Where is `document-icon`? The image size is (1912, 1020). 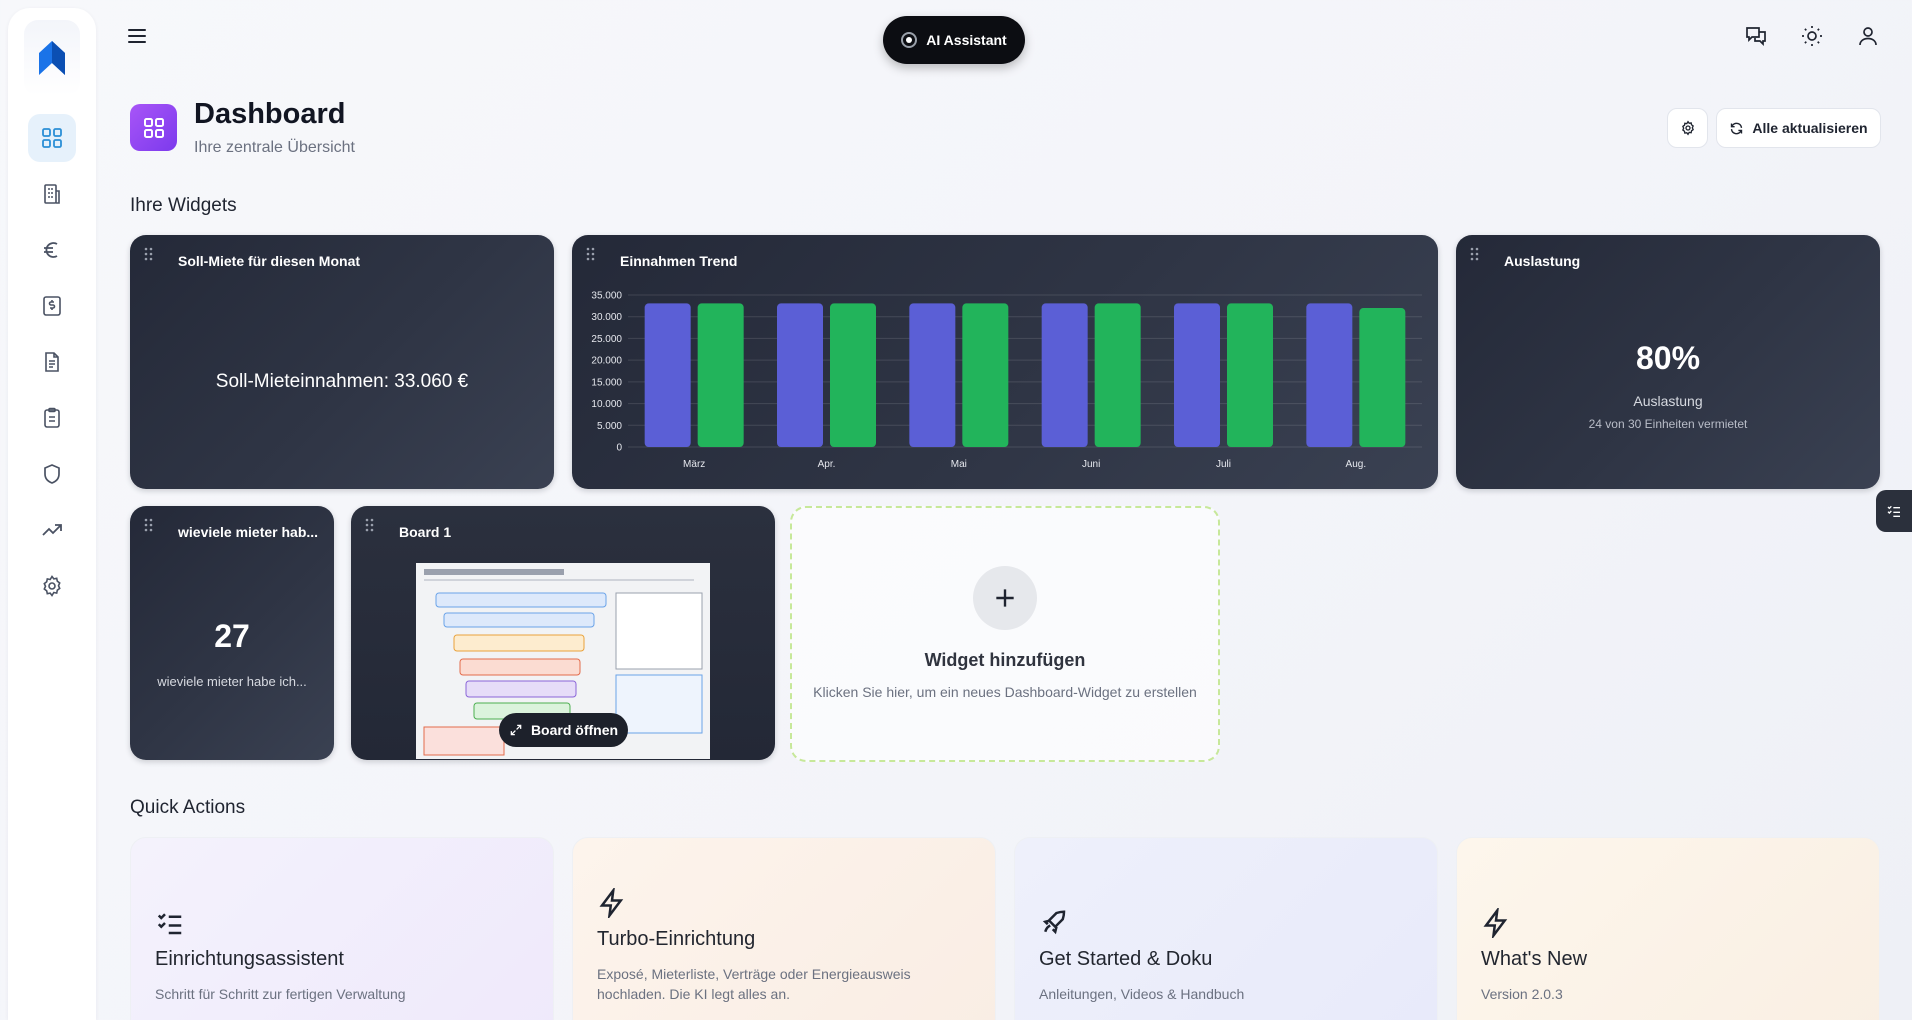
document-icon is located at coordinates (52, 362).